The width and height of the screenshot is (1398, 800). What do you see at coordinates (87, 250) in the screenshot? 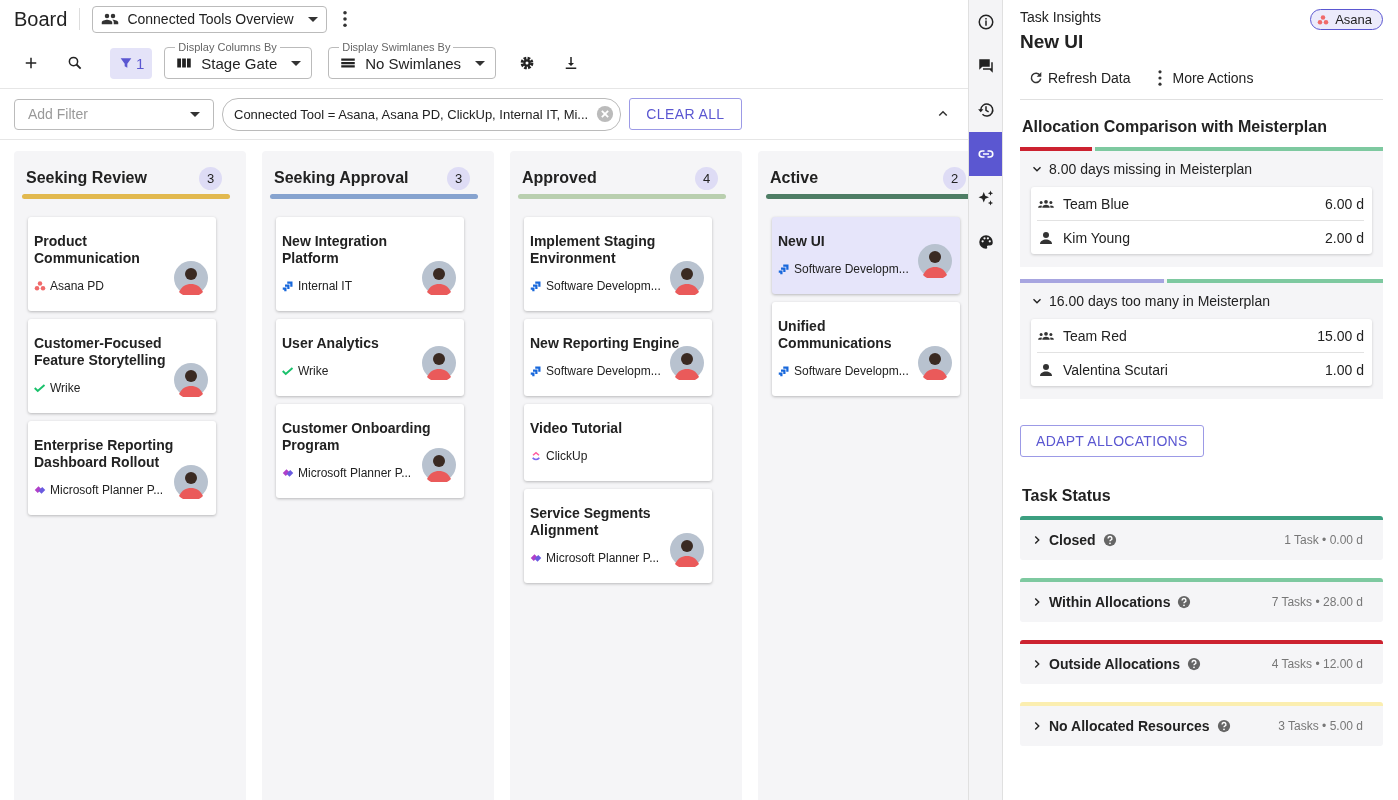
I see `card-title: Product Communication` at bounding box center [87, 250].